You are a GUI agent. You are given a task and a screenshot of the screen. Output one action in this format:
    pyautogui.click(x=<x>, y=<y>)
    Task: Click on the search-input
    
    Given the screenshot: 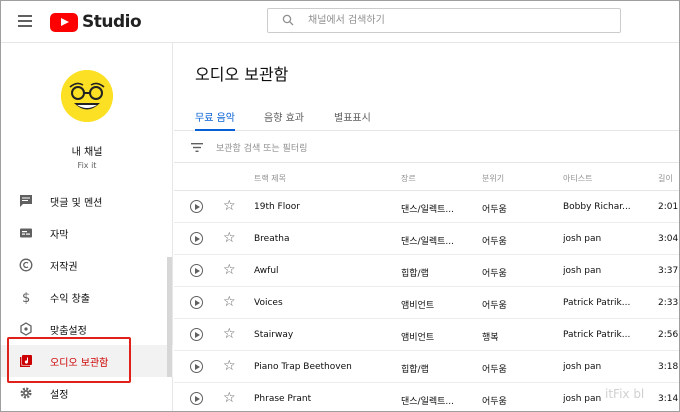 What is the action you would take?
    pyautogui.click(x=458, y=20)
    